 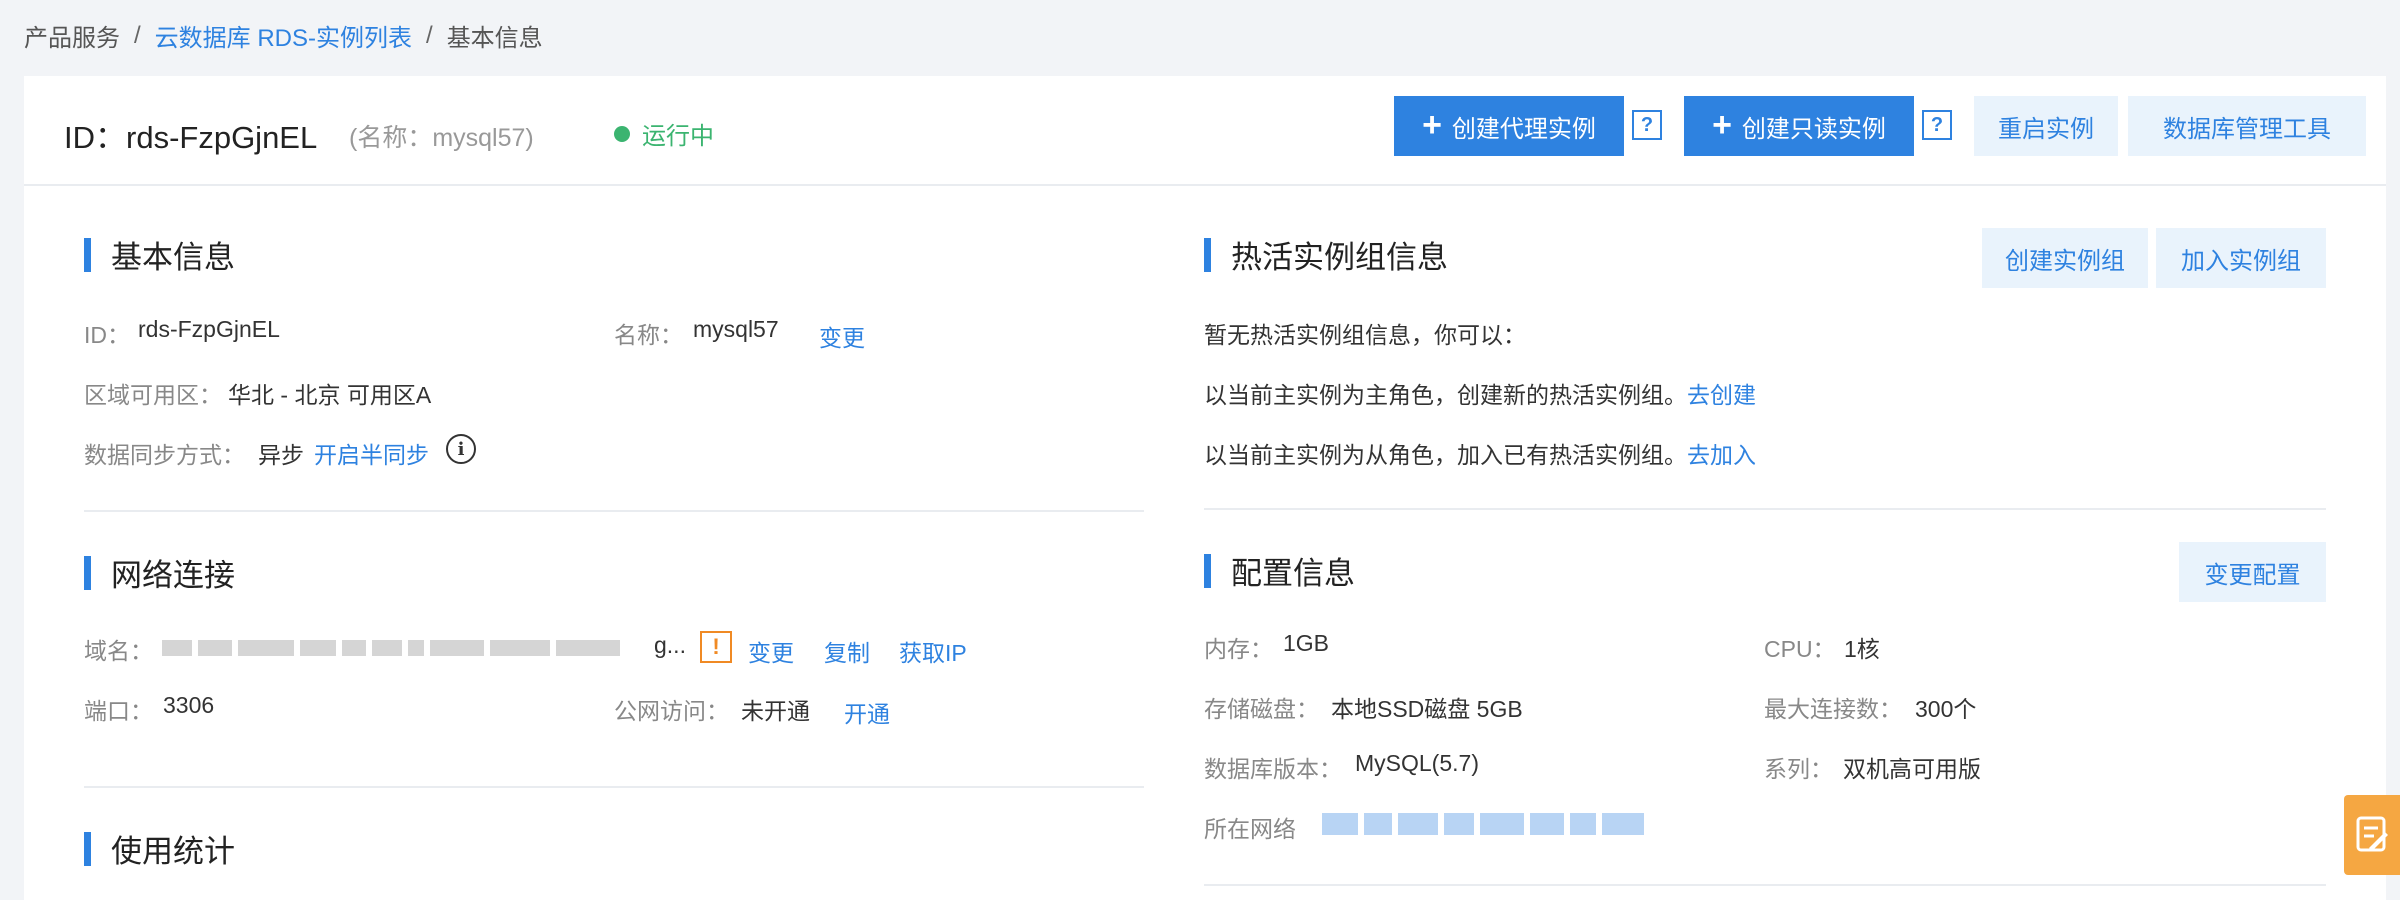 I want to click on memory-label: 内存：, so click(x=1238, y=649).